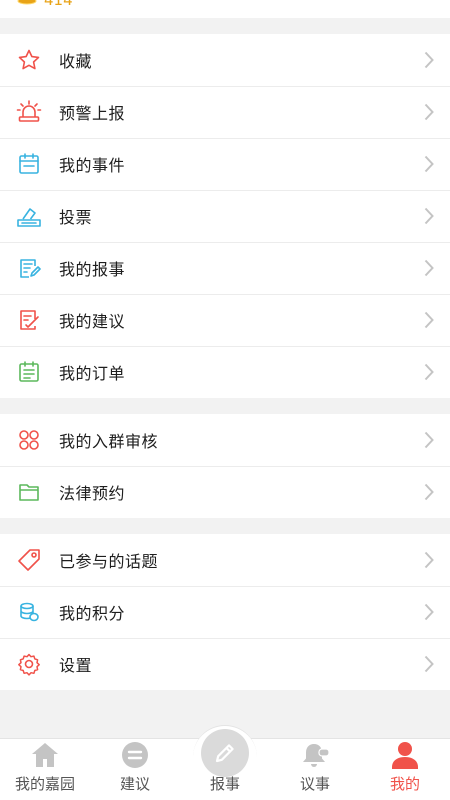 The image size is (450, 800). Describe the element at coordinates (92, 321) in the screenshot. I see `menu-item-label: 我的建议` at that location.